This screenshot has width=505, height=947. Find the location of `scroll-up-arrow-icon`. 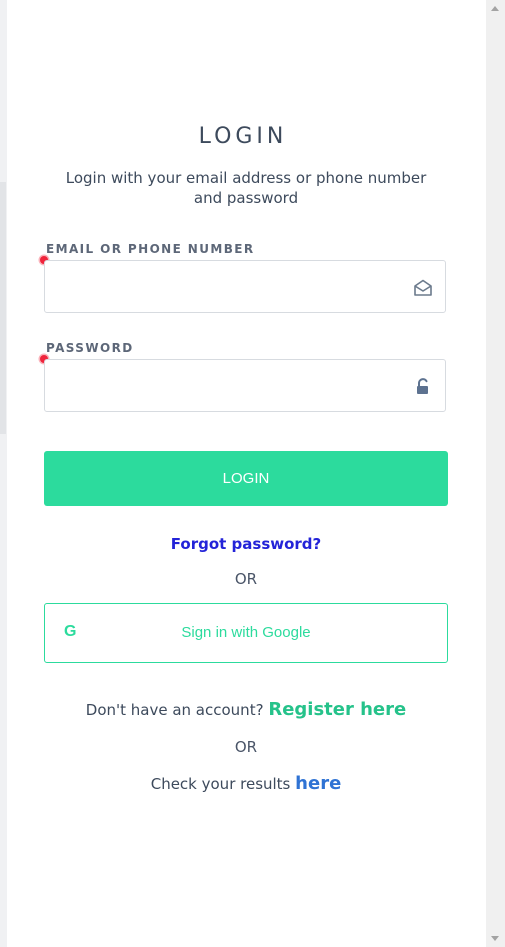

scroll-up-arrow-icon is located at coordinates (495, 8).